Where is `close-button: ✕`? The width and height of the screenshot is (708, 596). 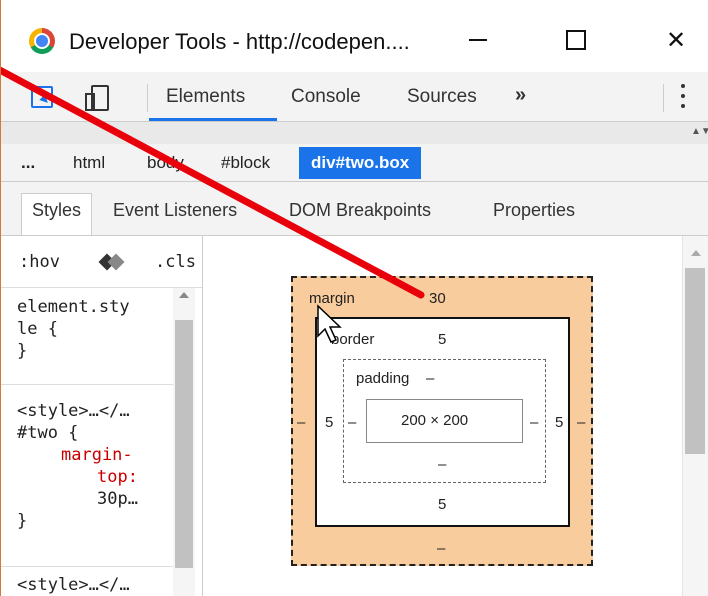
close-button: ✕ is located at coordinates (676, 40).